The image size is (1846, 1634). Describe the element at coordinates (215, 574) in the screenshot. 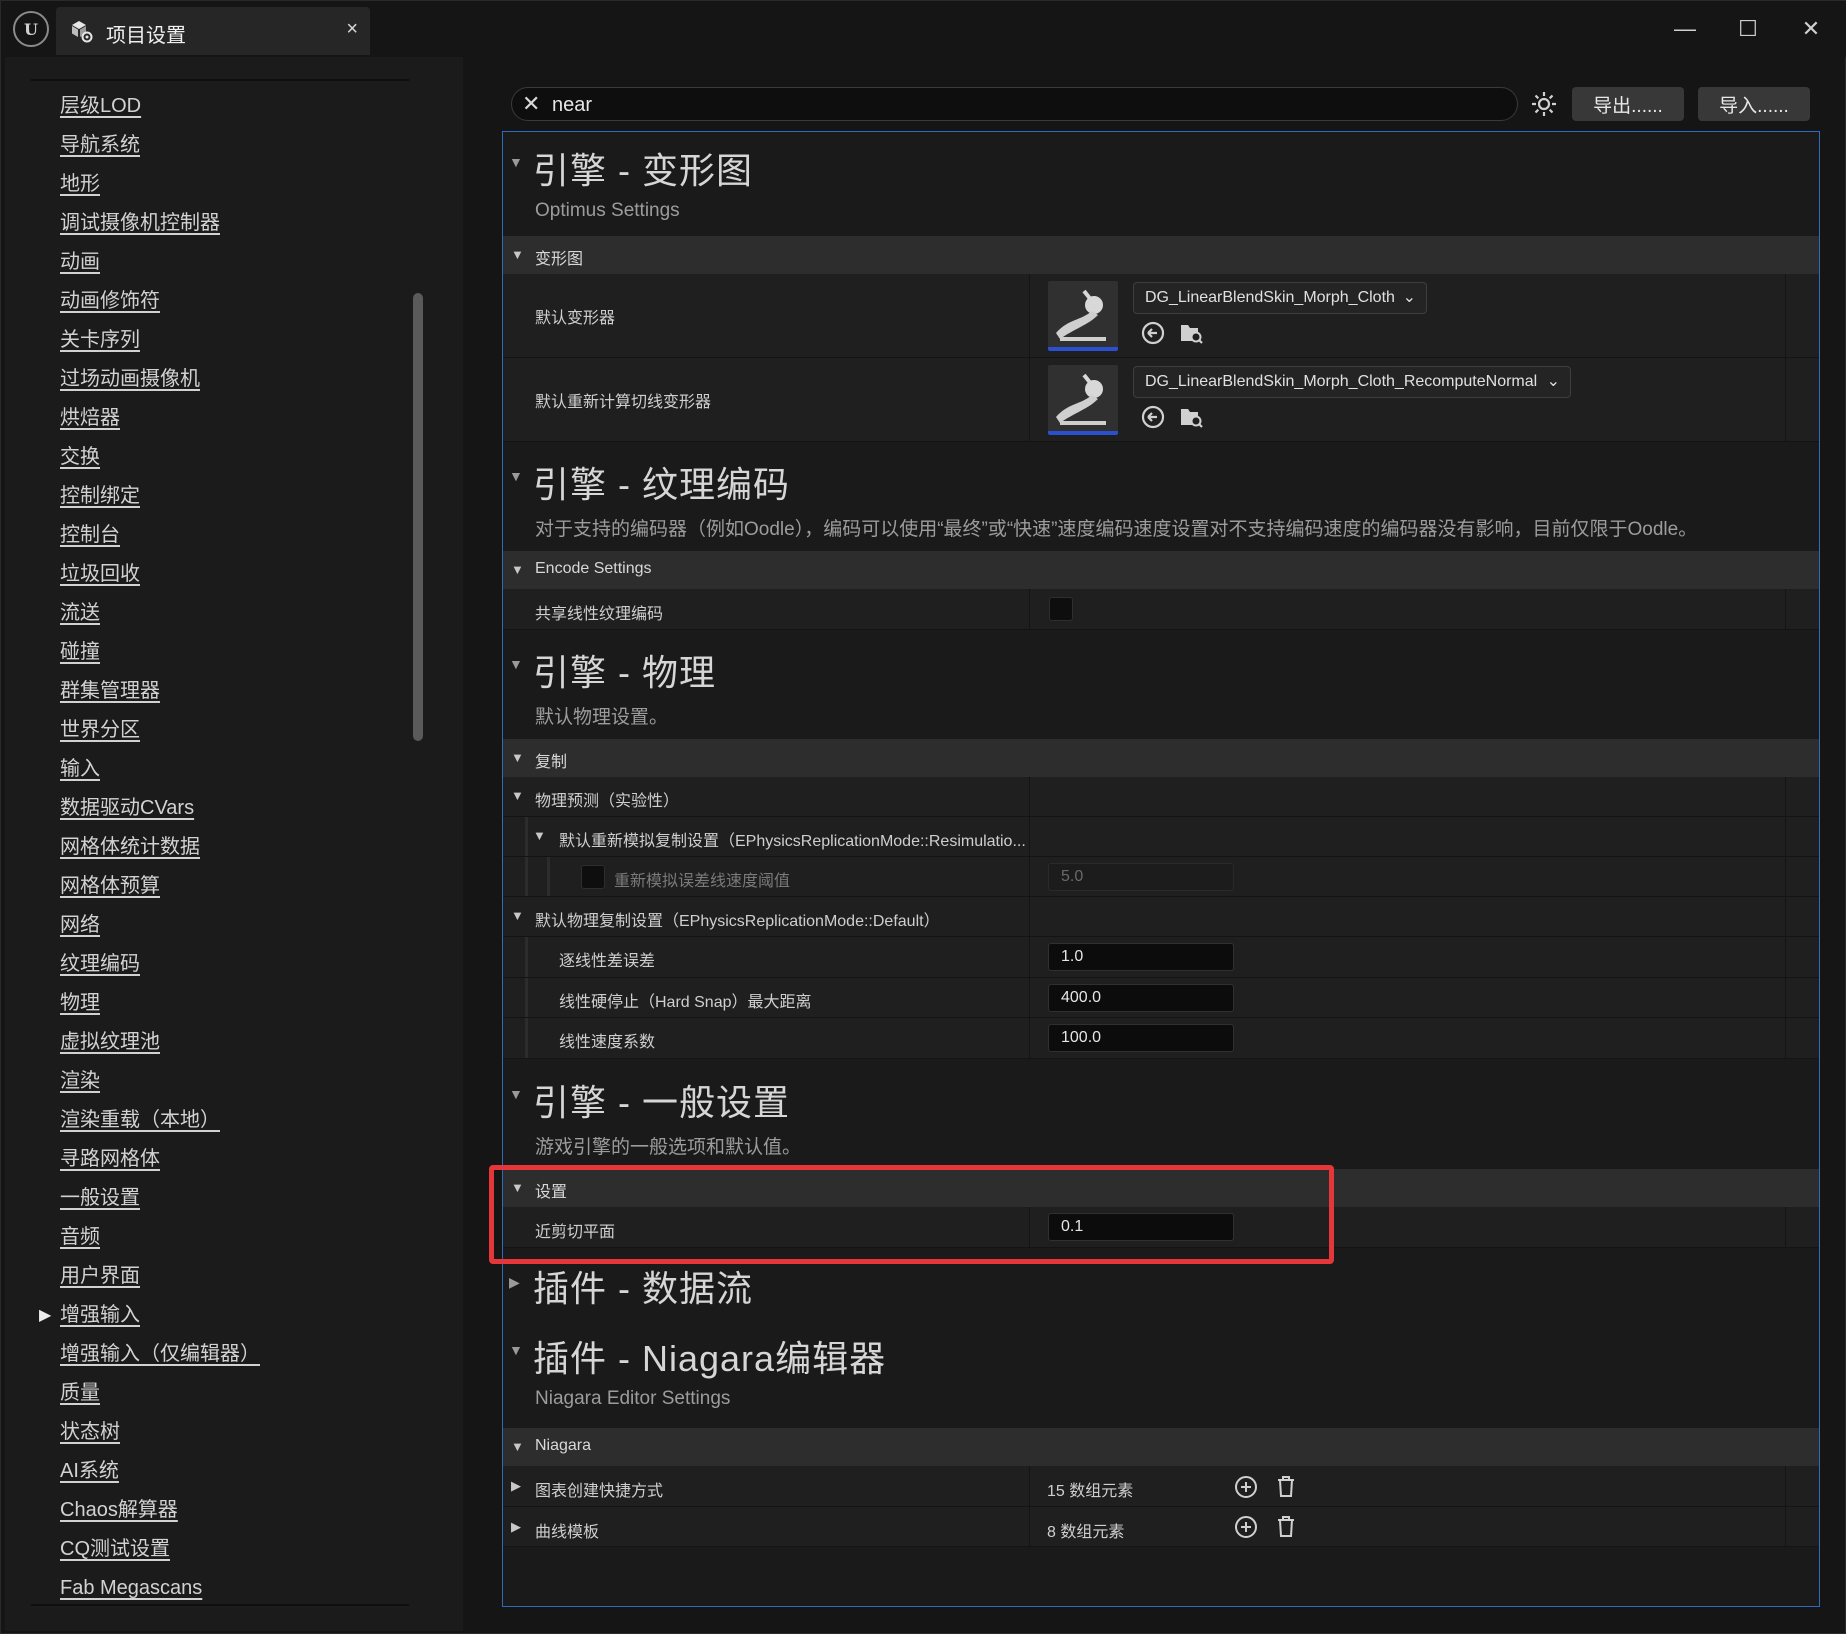

I see `sidebar-item: 垃圾回收` at that location.